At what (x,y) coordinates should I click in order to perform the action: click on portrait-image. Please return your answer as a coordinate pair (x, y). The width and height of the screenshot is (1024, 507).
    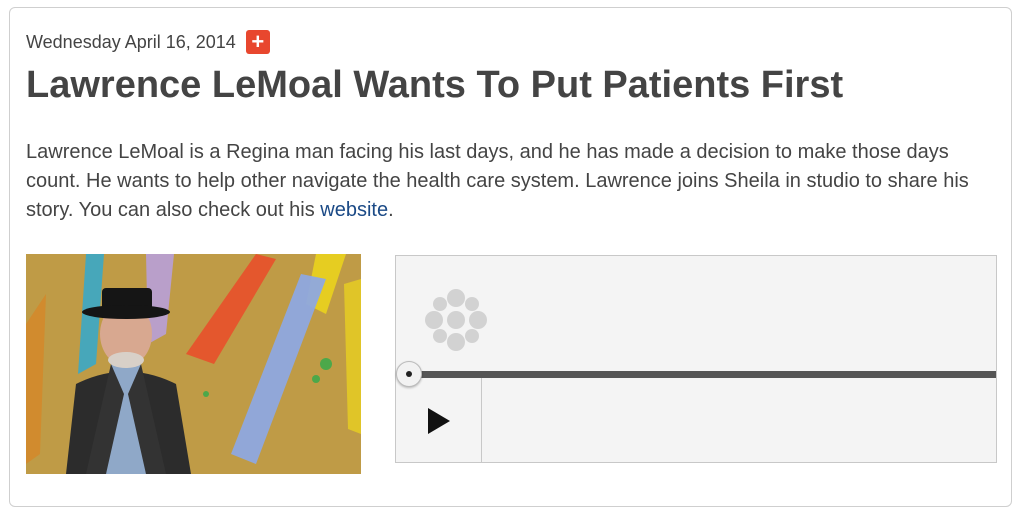
    Looking at the image, I should click on (193, 364).